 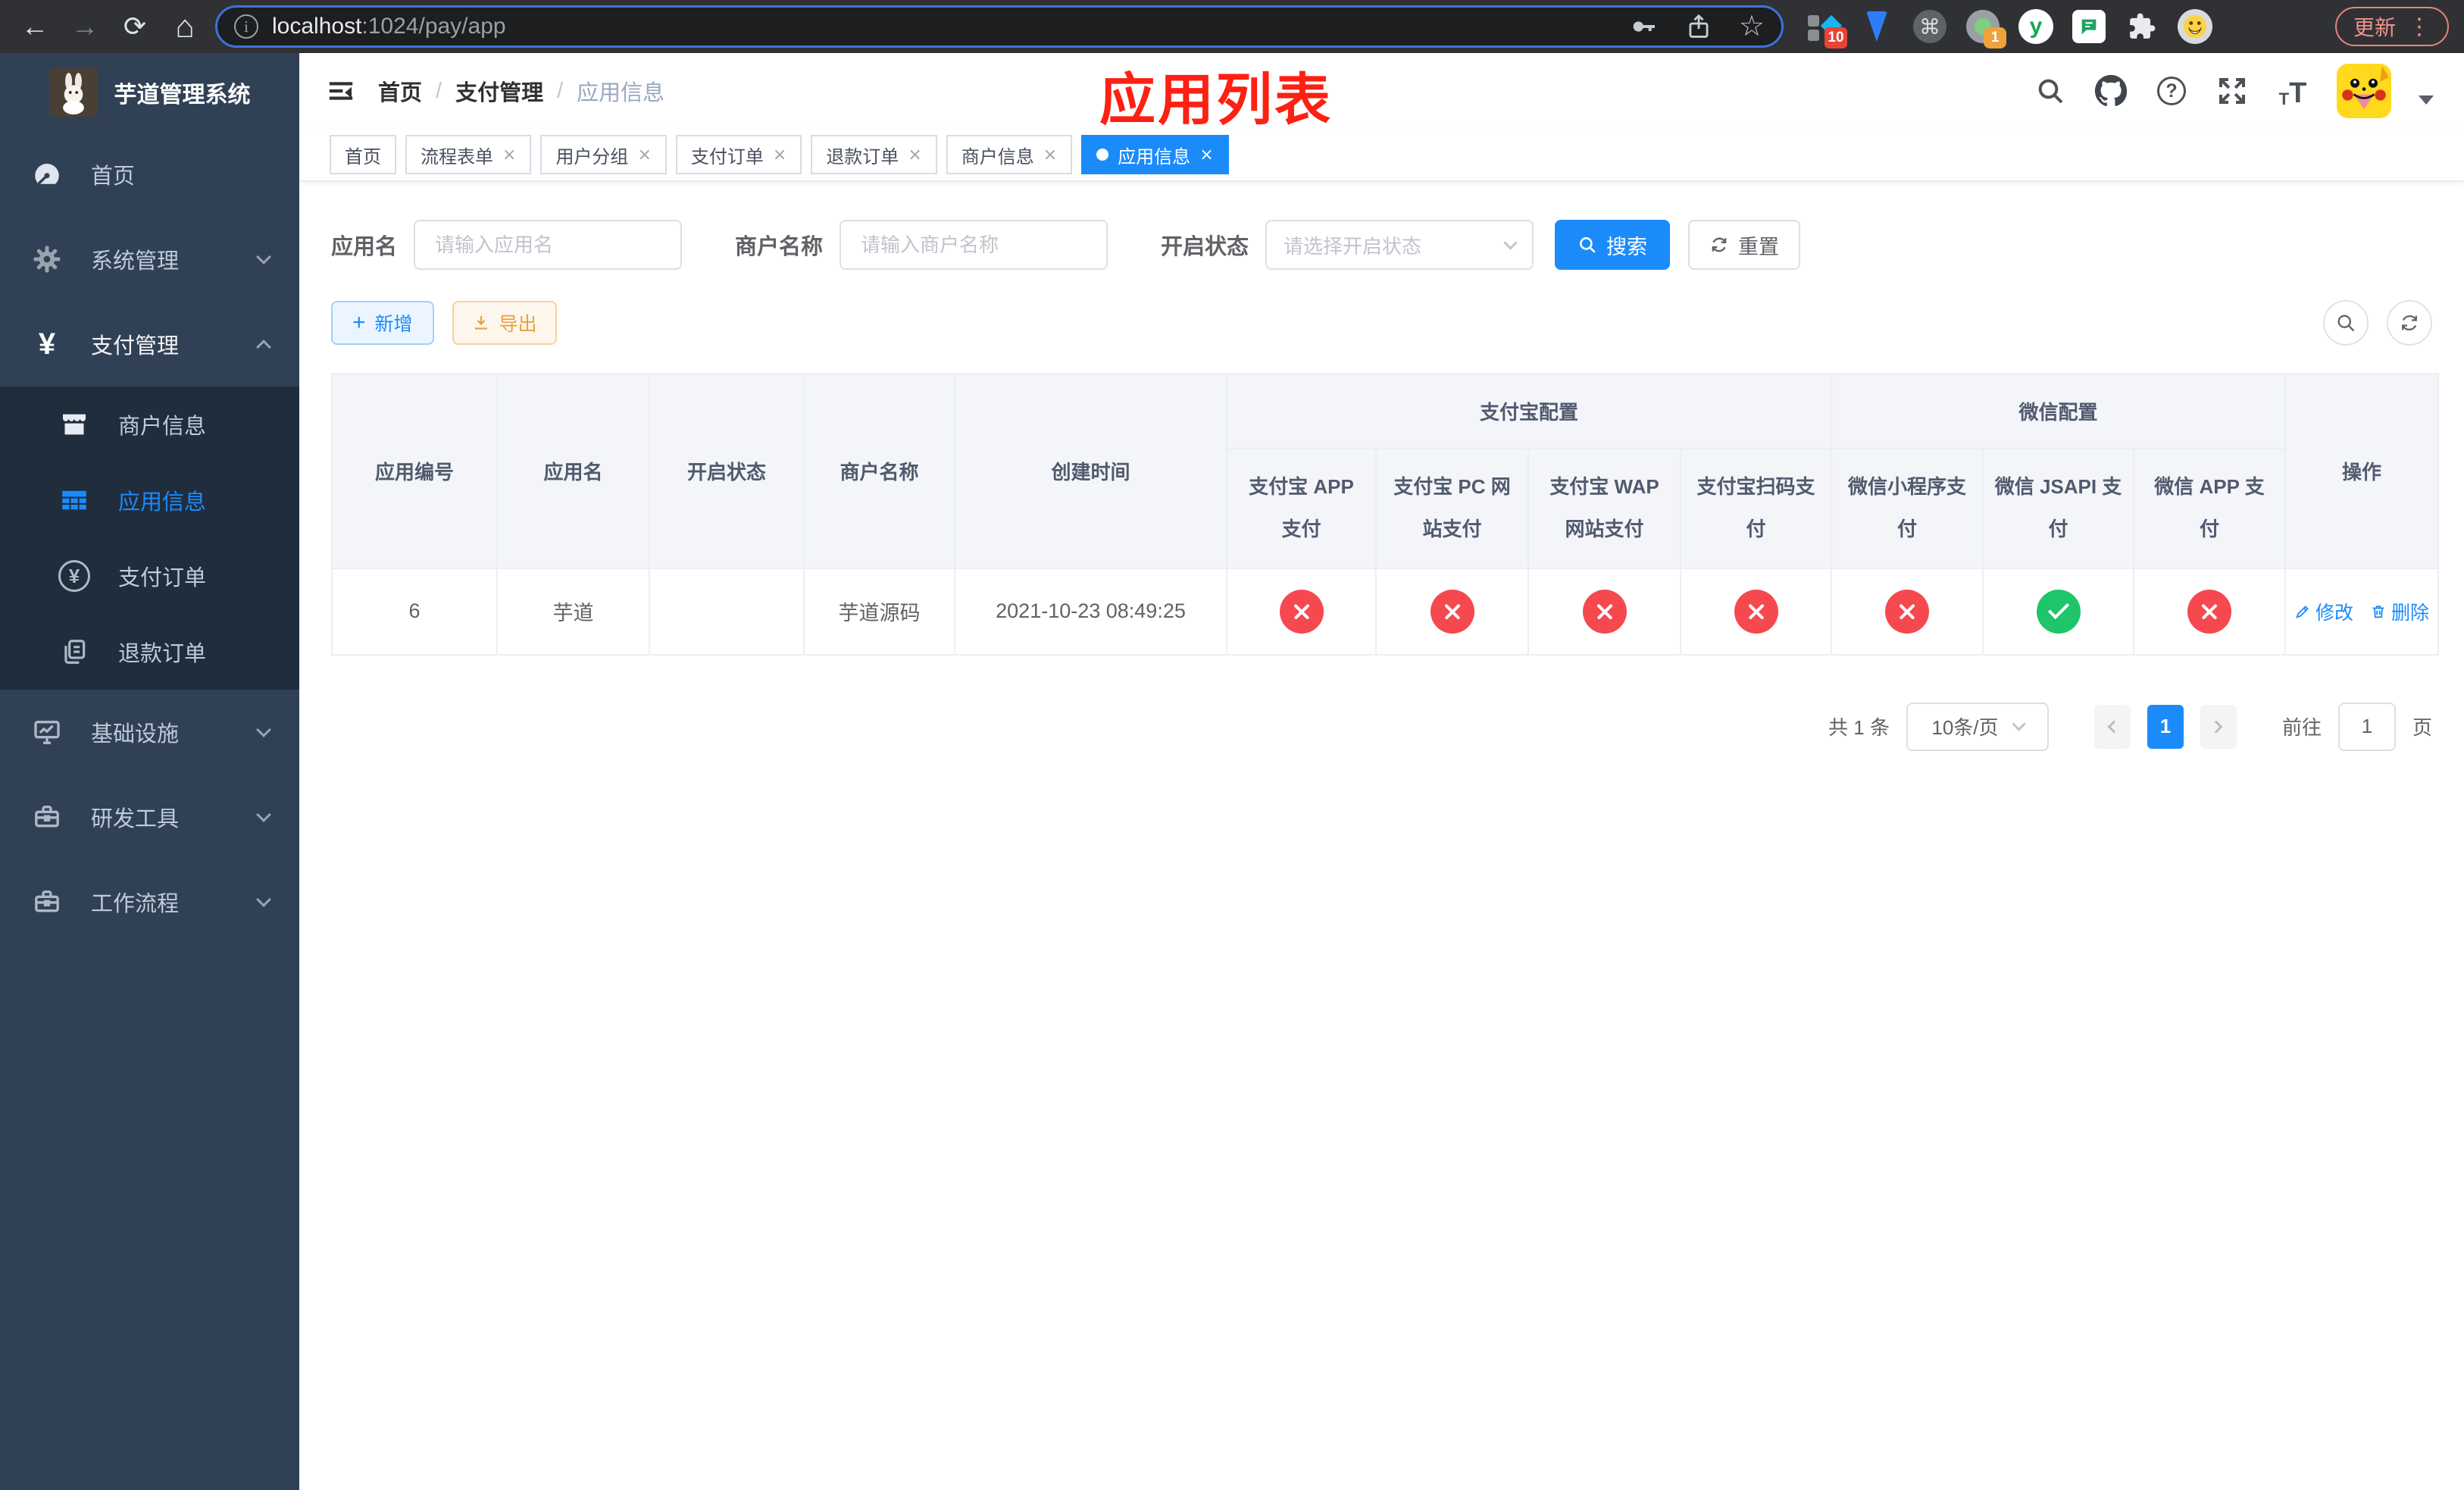 What do you see at coordinates (2035, 27) in the screenshot?
I see `extension-y-icon: y` at bounding box center [2035, 27].